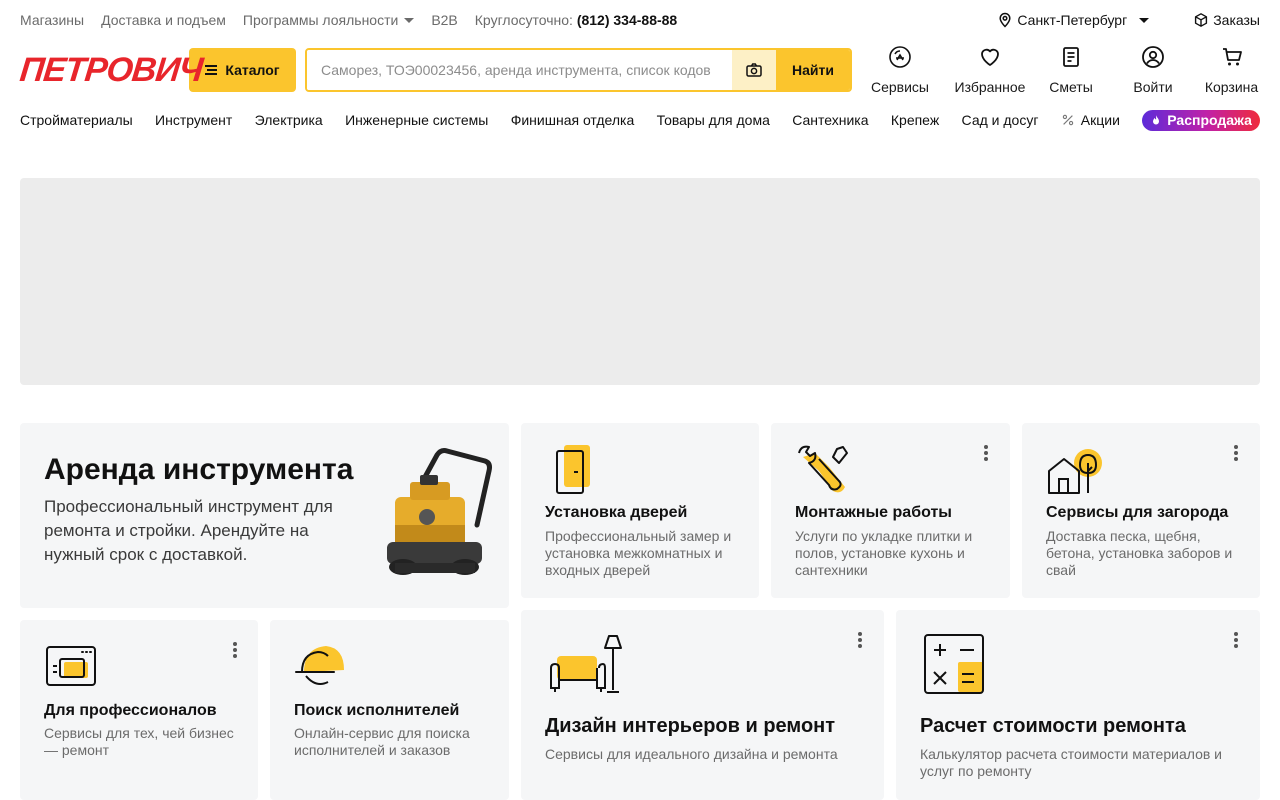  I want to click on cart-icon, so click(1232, 57).